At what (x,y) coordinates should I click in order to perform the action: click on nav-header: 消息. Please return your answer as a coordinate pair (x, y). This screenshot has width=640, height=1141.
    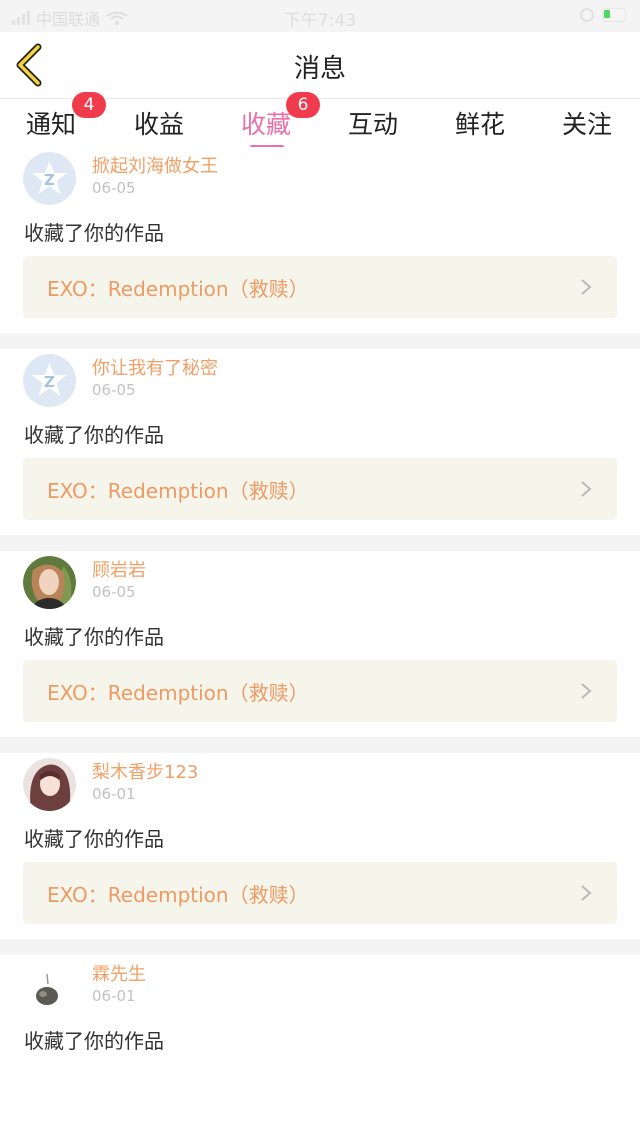
    Looking at the image, I should click on (320, 65).